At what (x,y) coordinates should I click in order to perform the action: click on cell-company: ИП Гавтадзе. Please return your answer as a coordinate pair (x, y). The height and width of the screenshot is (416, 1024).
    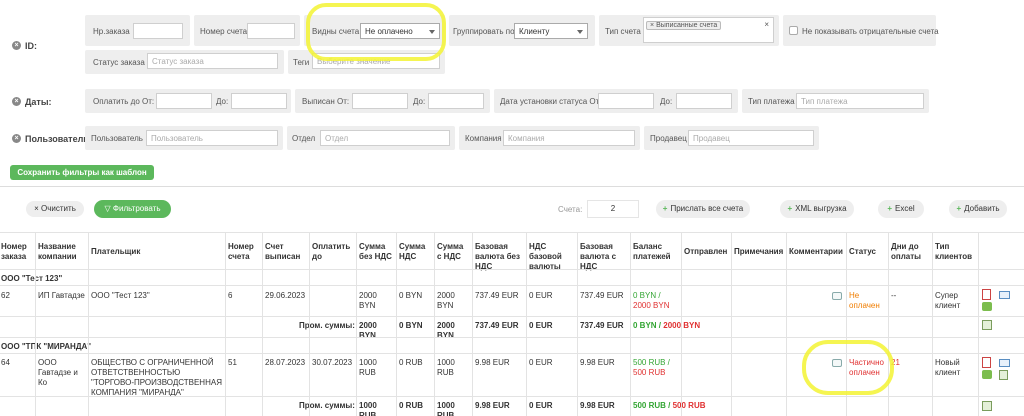
    Looking at the image, I should click on (61, 295).